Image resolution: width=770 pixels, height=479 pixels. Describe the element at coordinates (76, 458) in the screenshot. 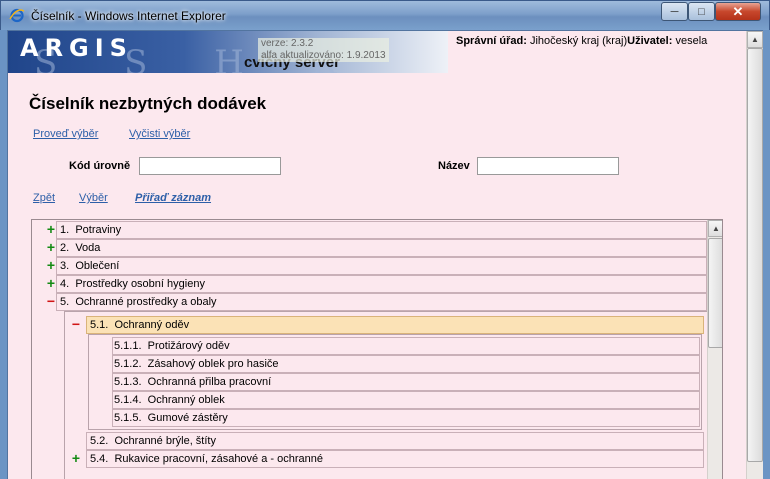

I see `expand-icon: +` at that location.